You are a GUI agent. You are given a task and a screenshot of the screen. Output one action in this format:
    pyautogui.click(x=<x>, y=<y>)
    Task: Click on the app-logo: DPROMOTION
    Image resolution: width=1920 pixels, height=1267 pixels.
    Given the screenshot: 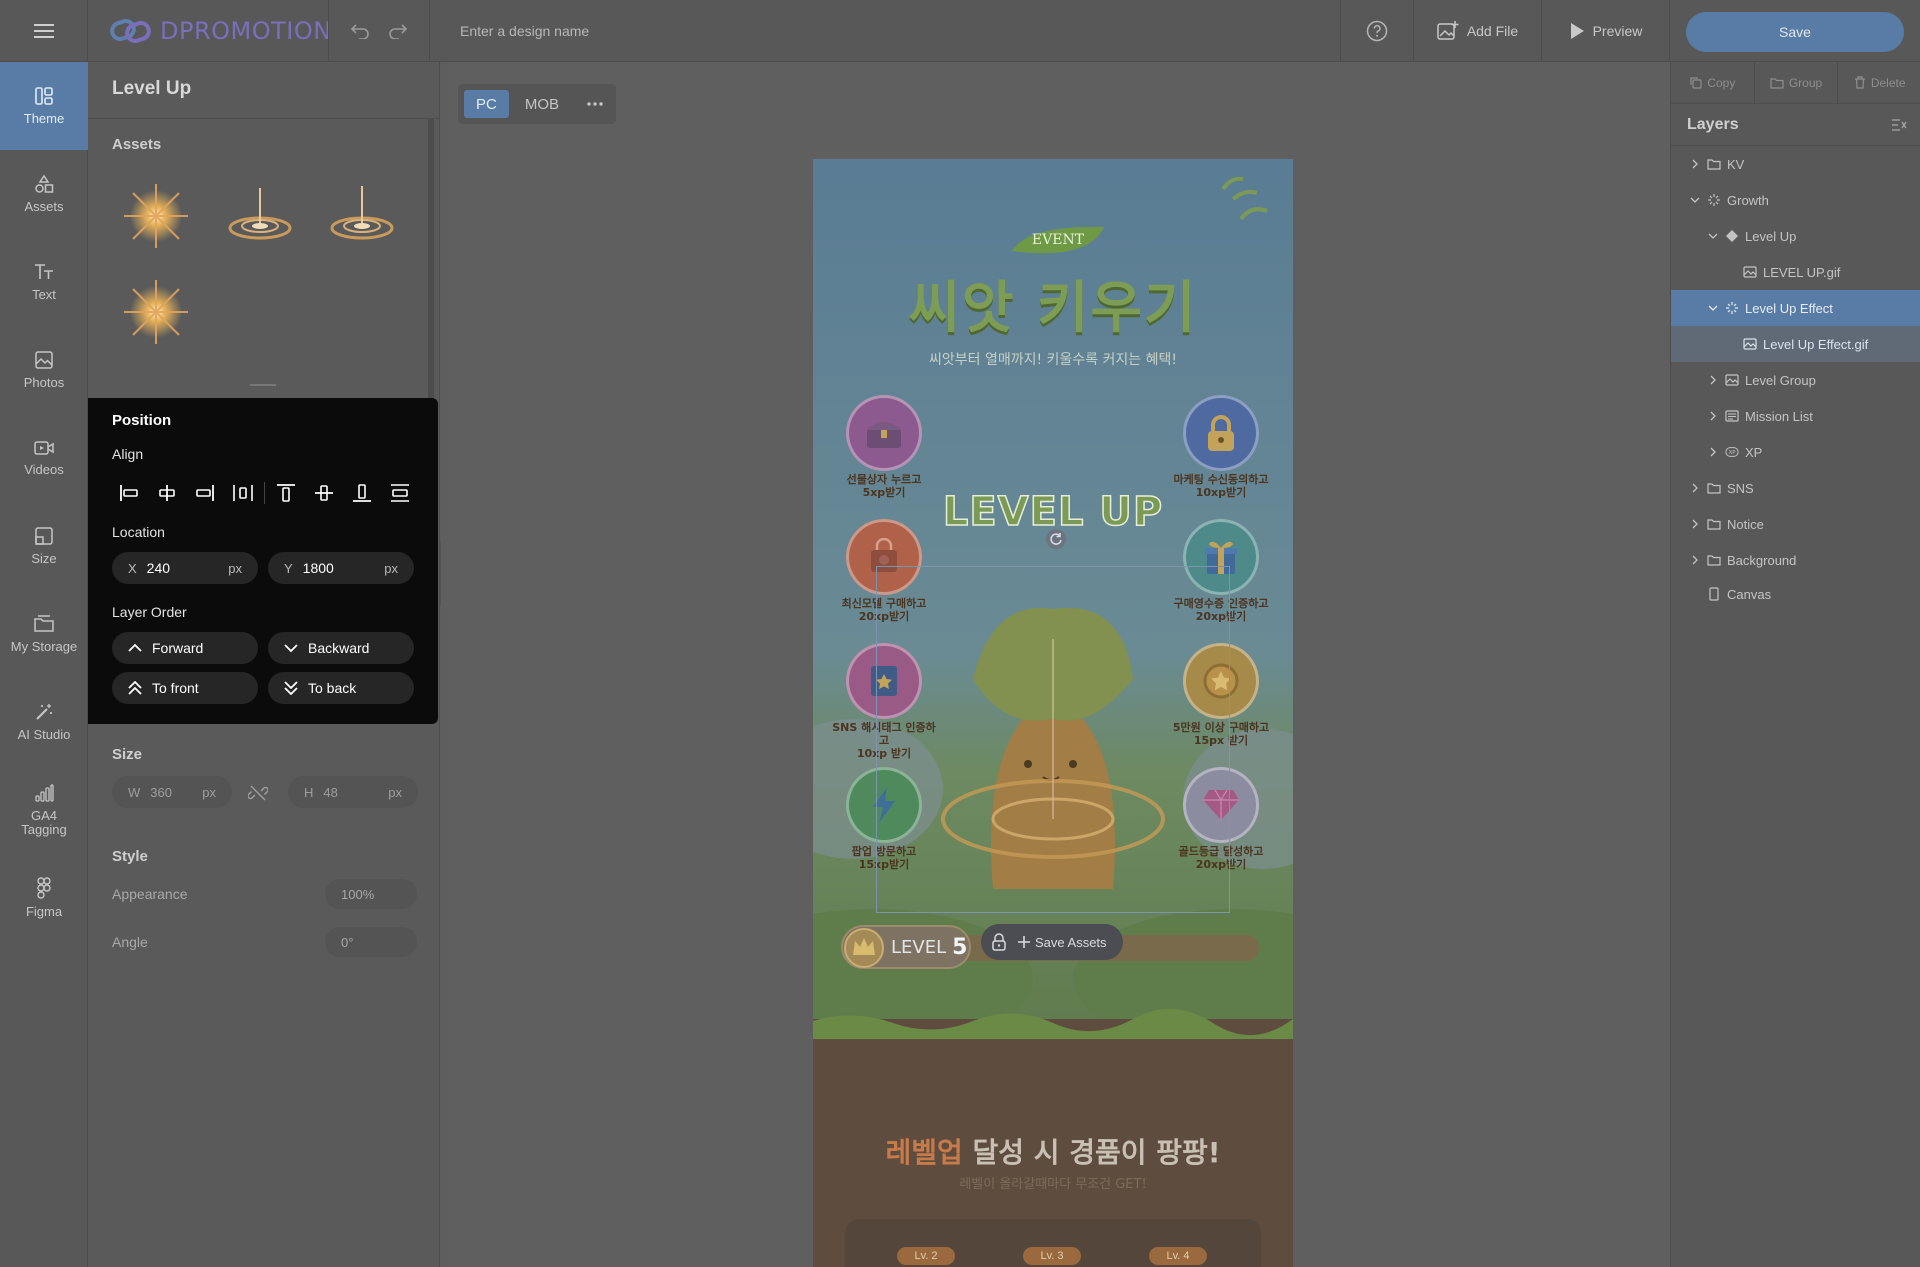 What is the action you would take?
    pyautogui.click(x=221, y=31)
    